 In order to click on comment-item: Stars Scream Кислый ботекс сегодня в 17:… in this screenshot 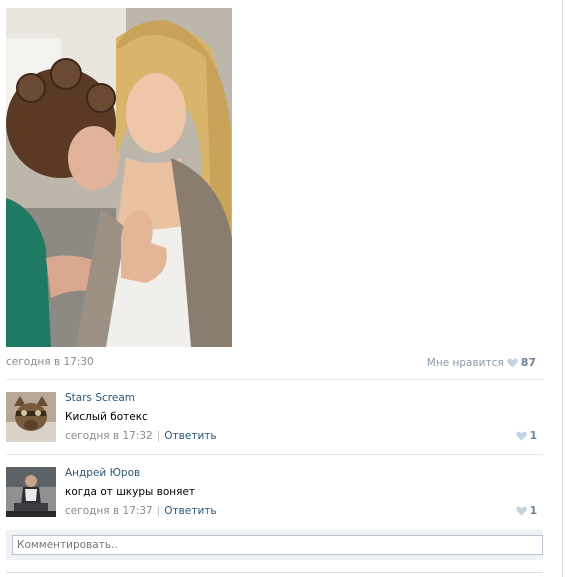, I will do `click(274, 423)`.